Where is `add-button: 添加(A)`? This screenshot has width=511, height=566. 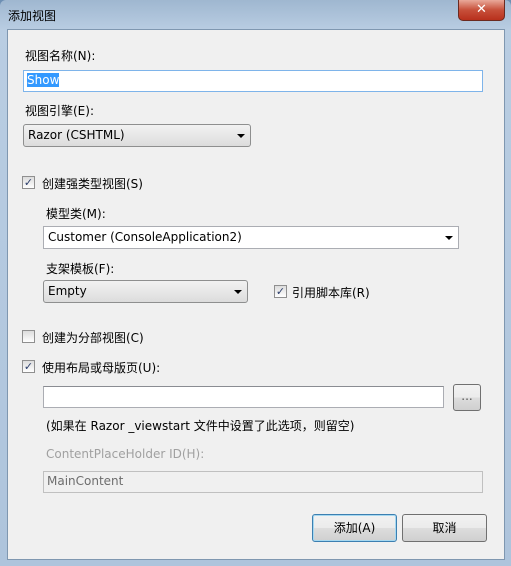 add-button: 添加(A) is located at coordinates (354, 528).